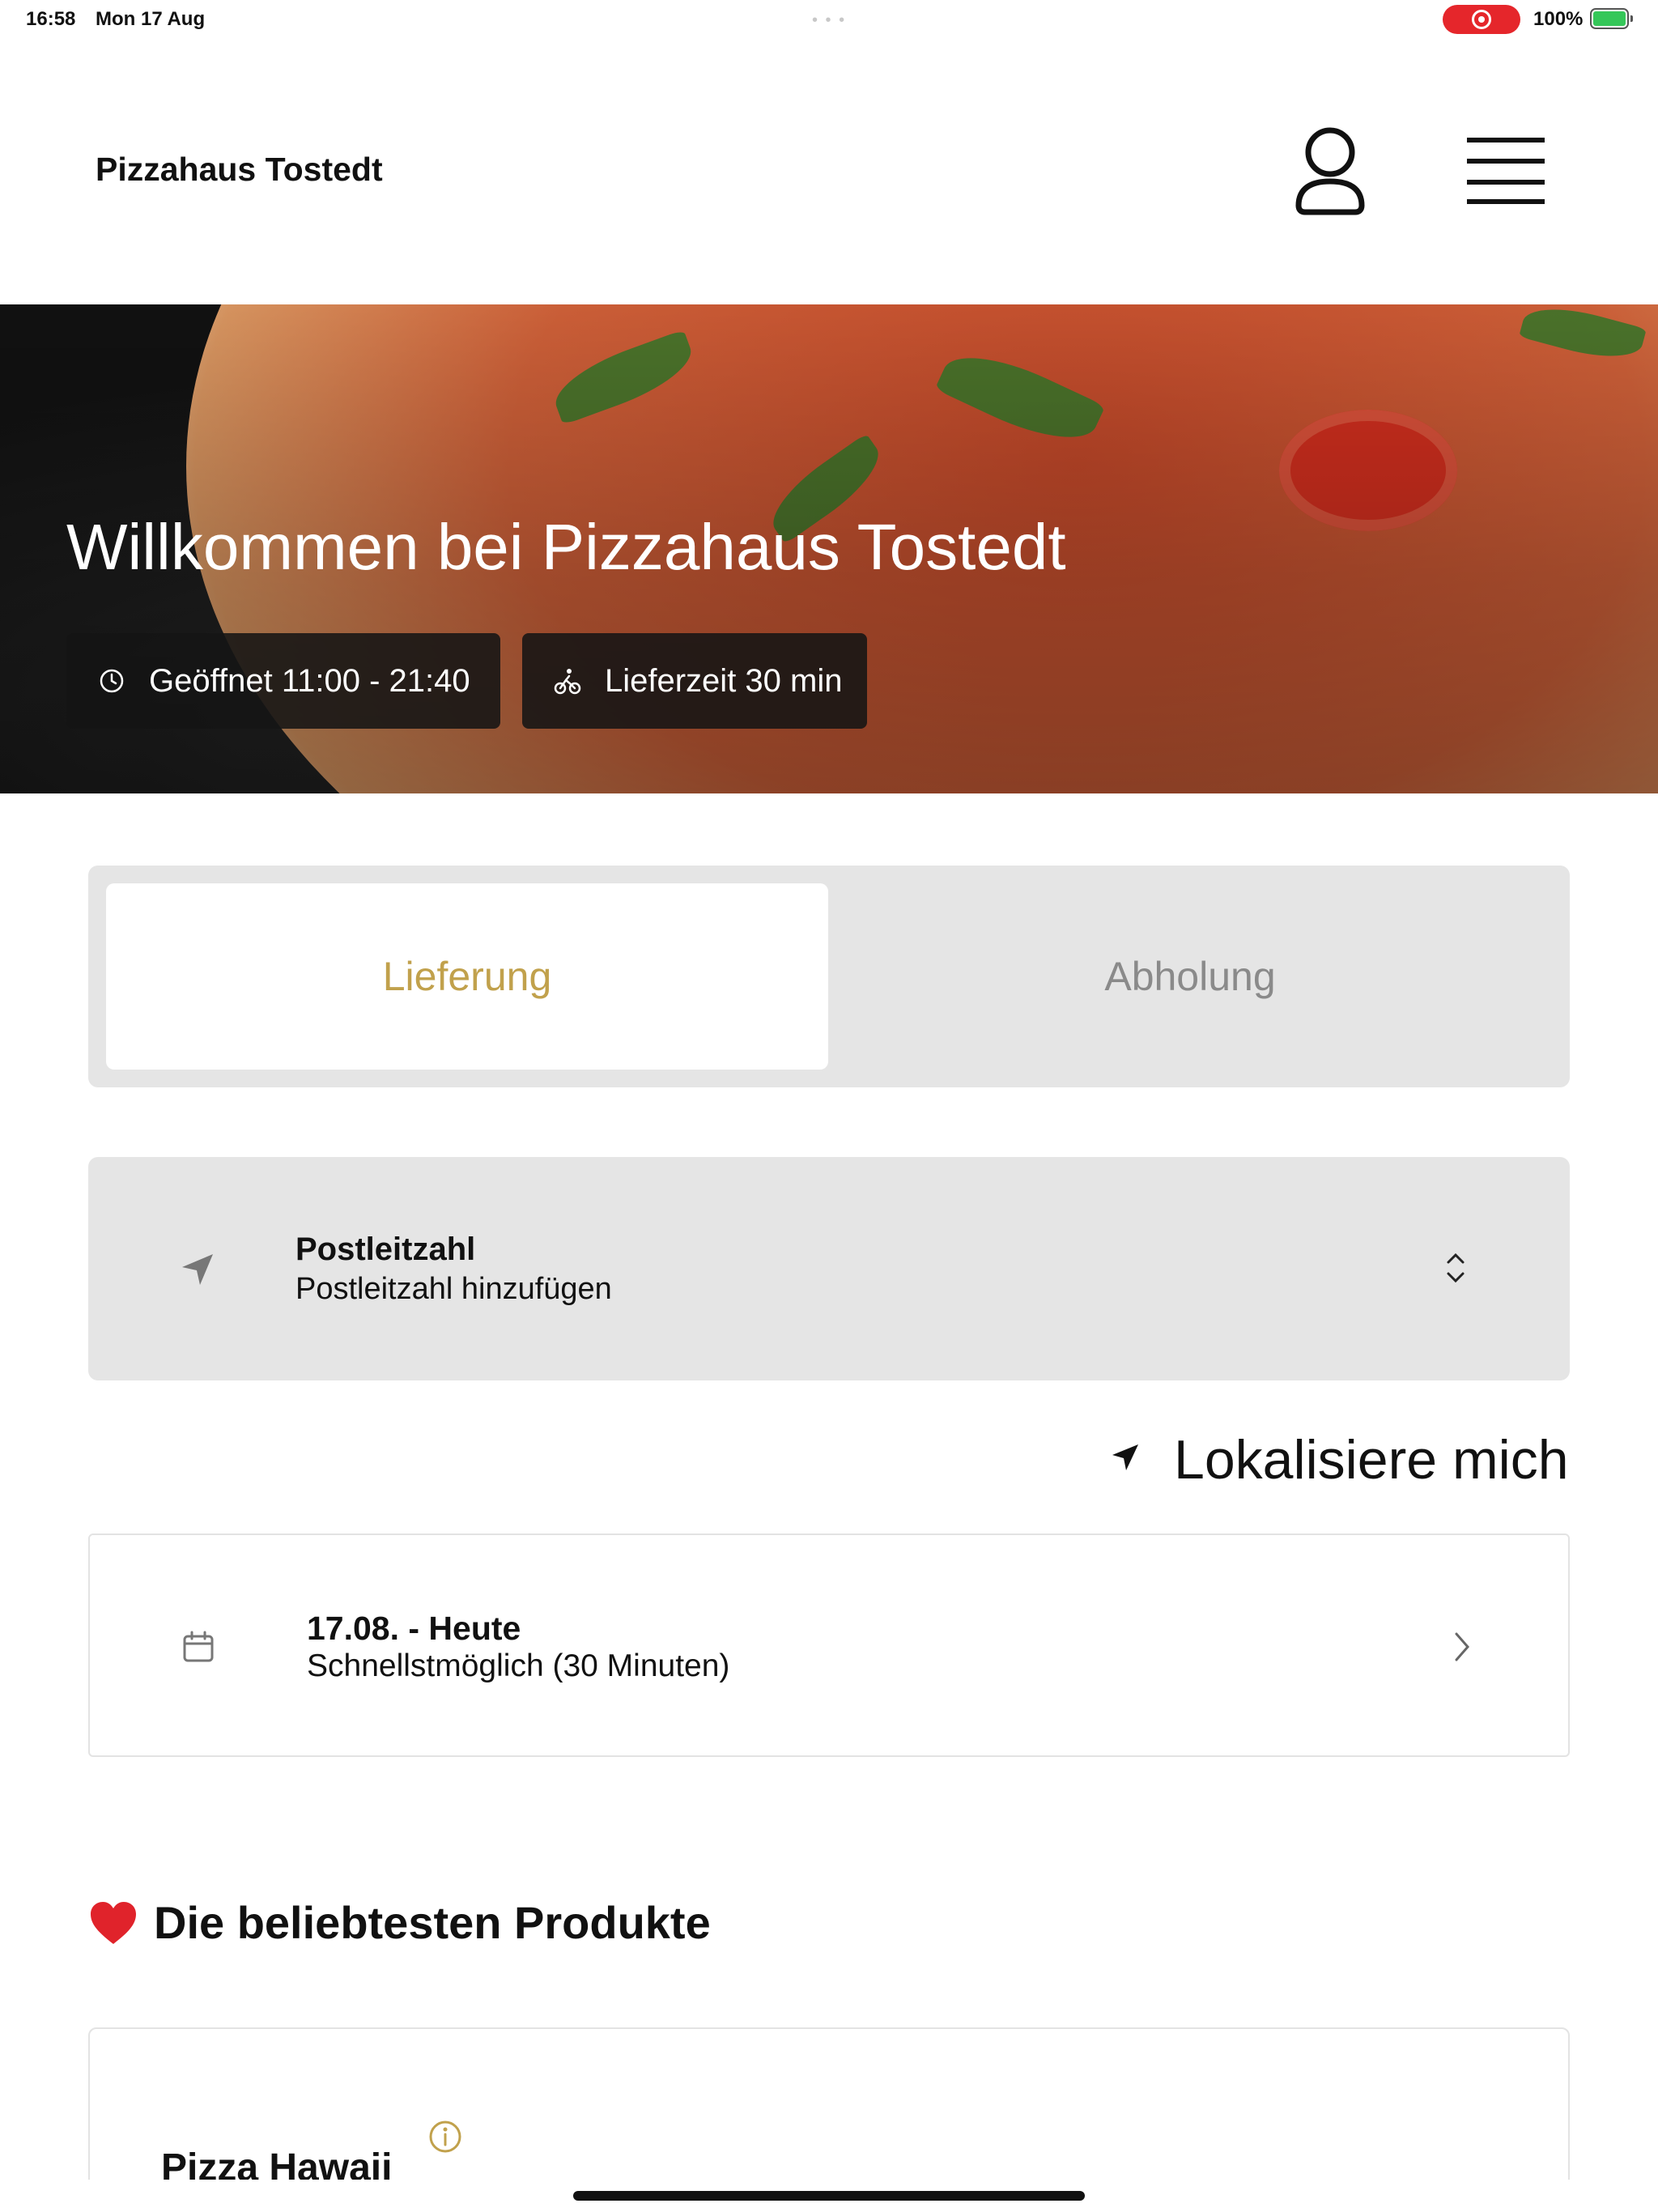 The image size is (1658, 2212). What do you see at coordinates (567, 682) in the screenshot?
I see `bicycle-courier-icon` at bounding box center [567, 682].